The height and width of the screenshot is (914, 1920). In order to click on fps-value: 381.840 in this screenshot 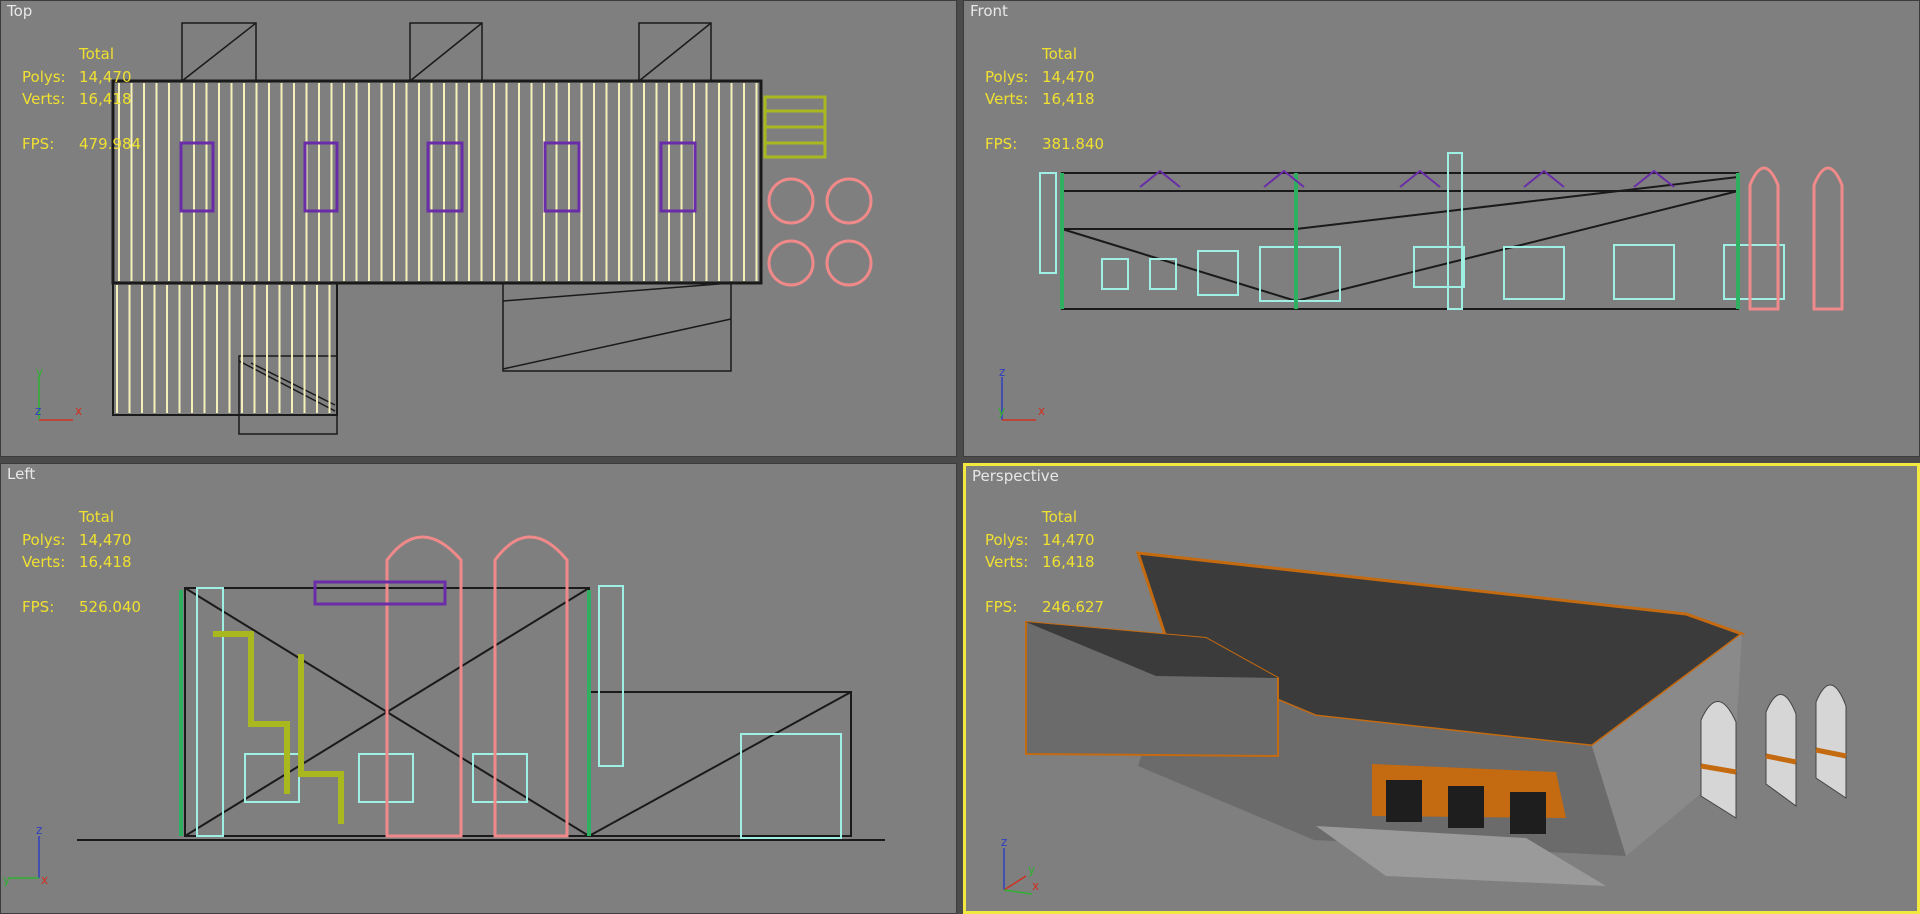, I will do `click(1073, 143)`.